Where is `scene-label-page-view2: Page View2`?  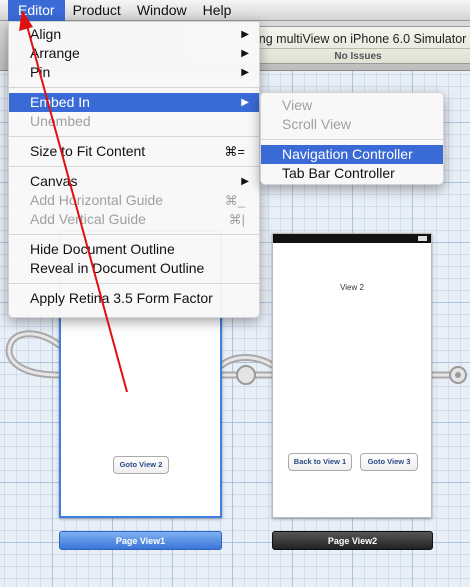 scene-label-page-view2: Page View2 is located at coordinates (352, 540).